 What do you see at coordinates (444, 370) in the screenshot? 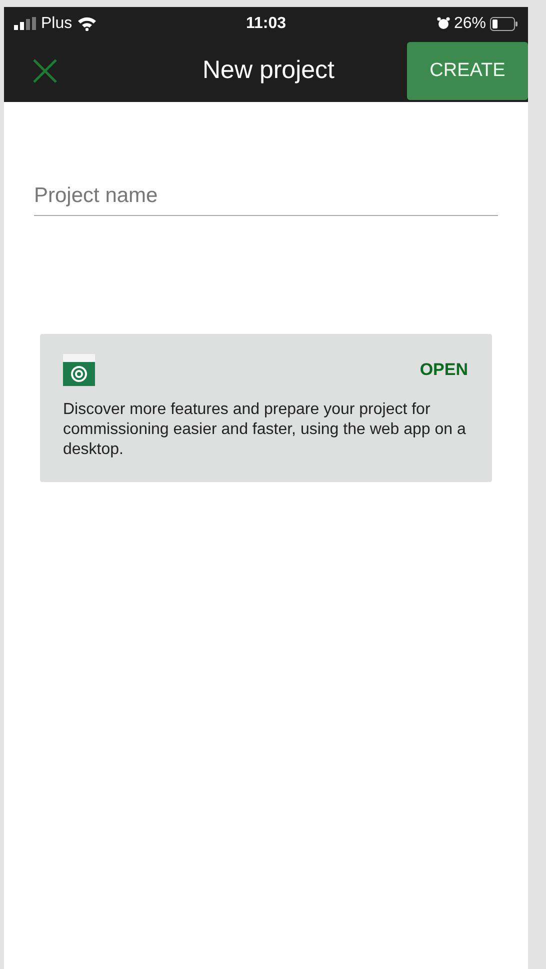
I see `open-link: OPEN` at bounding box center [444, 370].